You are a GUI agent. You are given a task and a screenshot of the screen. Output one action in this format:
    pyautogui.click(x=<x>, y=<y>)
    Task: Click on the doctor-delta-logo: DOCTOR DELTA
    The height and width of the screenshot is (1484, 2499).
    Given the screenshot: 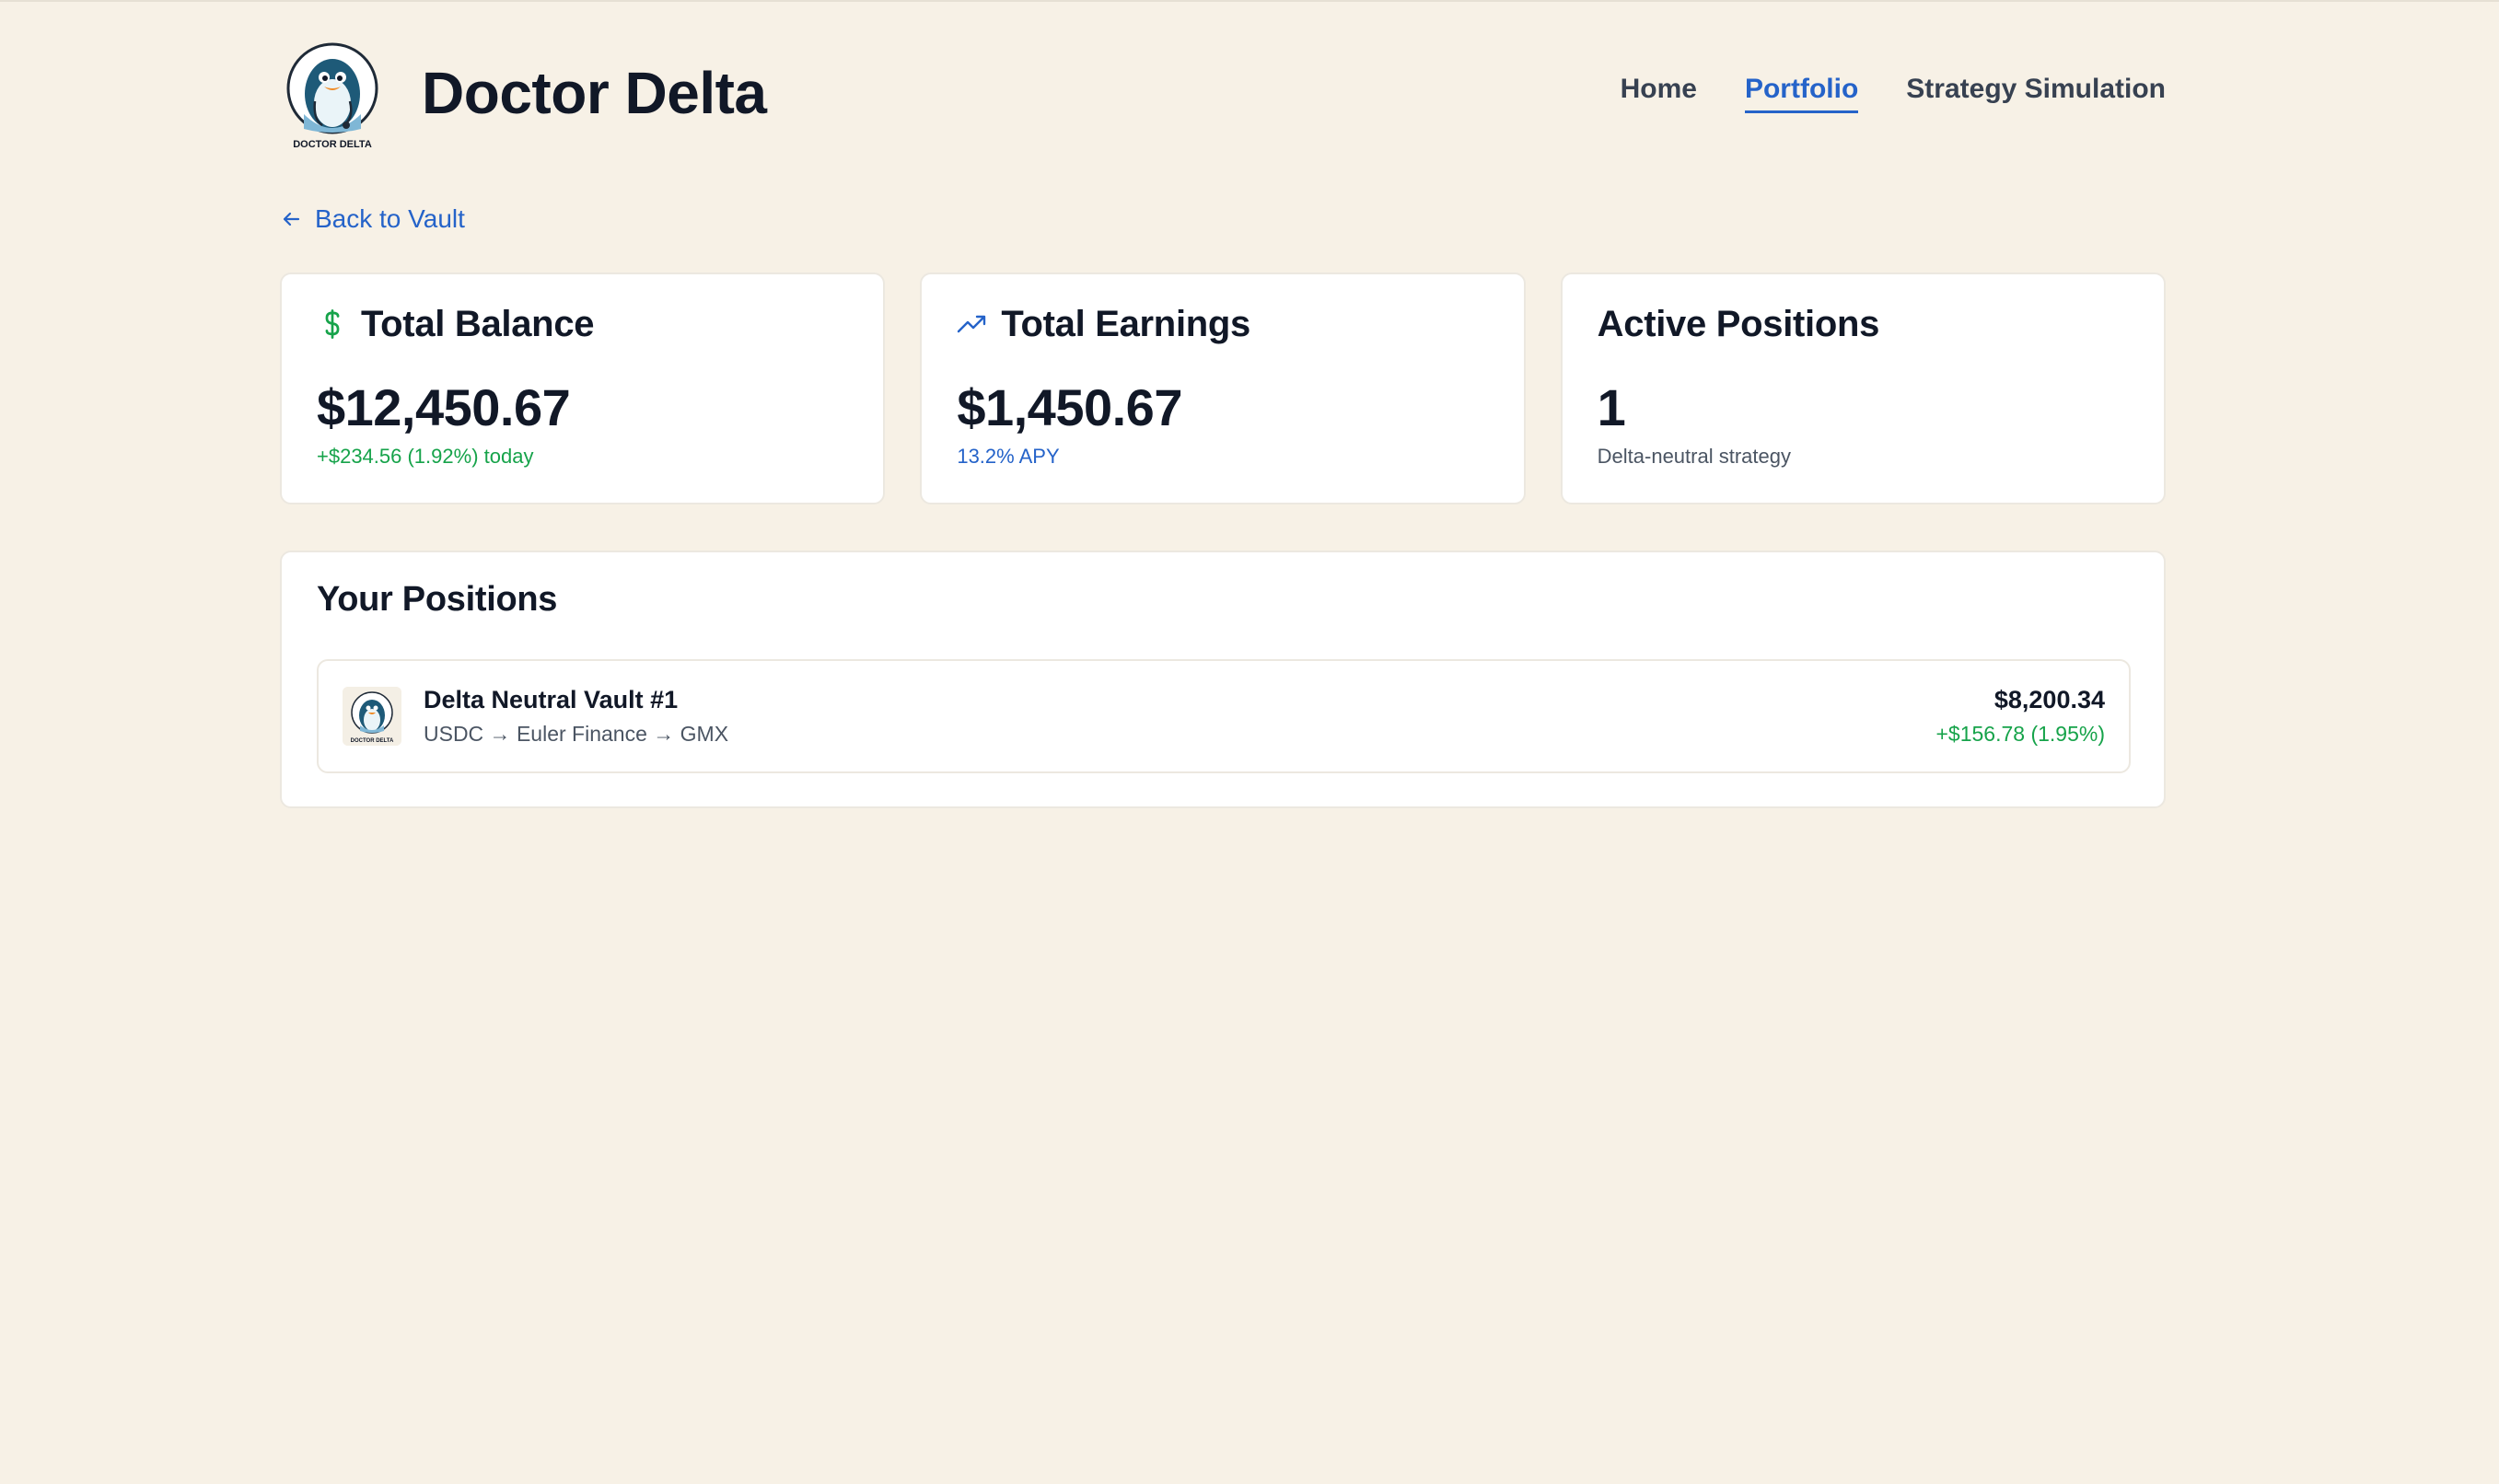 What is the action you would take?
    pyautogui.click(x=332, y=97)
    